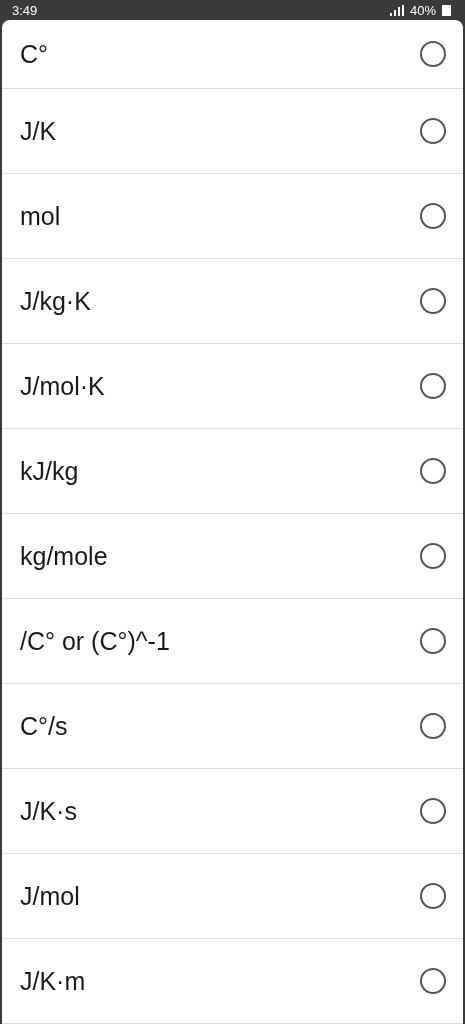  What do you see at coordinates (95, 641) in the screenshot?
I see `option-label: /C° or (C°)^-1` at bounding box center [95, 641].